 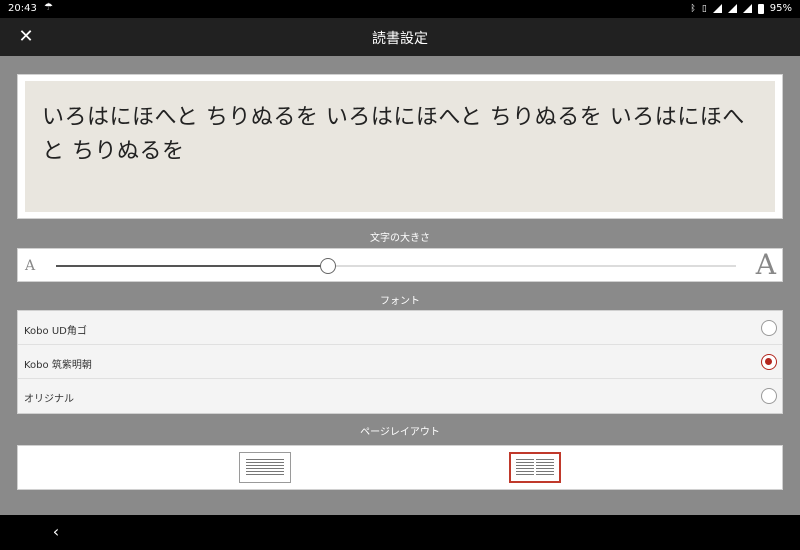 What do you see at coordinates (328, 266) in the screenshot?
I see `slider-thumb` at bounding box center [328, 266].